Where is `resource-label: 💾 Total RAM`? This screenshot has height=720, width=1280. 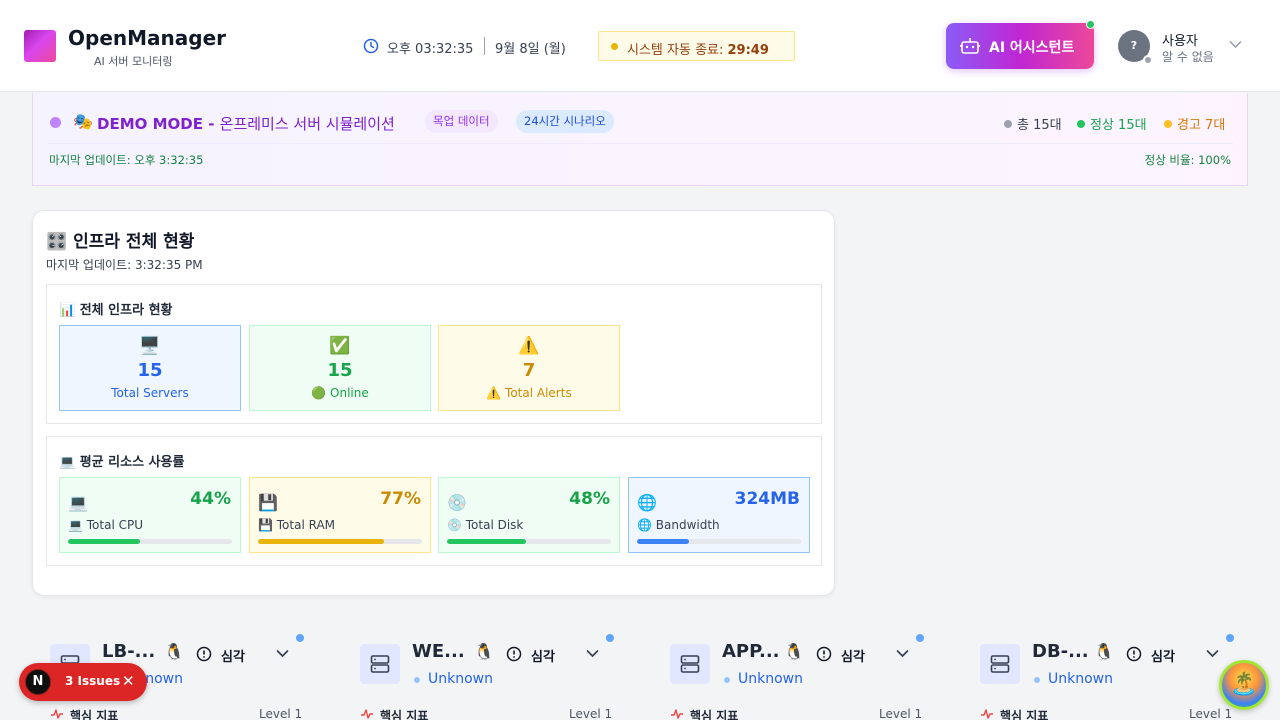 resource-label: 💾 Total RAM is located at coordinates (297, 525).